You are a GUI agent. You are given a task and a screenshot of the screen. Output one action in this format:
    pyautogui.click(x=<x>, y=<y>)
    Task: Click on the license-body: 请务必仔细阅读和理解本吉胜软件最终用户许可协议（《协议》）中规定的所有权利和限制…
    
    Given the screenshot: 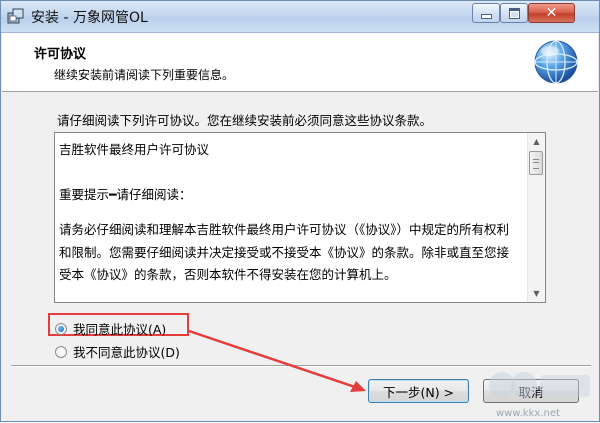 What is the action you would take?
    pyautogui.click(x=284, y=252)
    